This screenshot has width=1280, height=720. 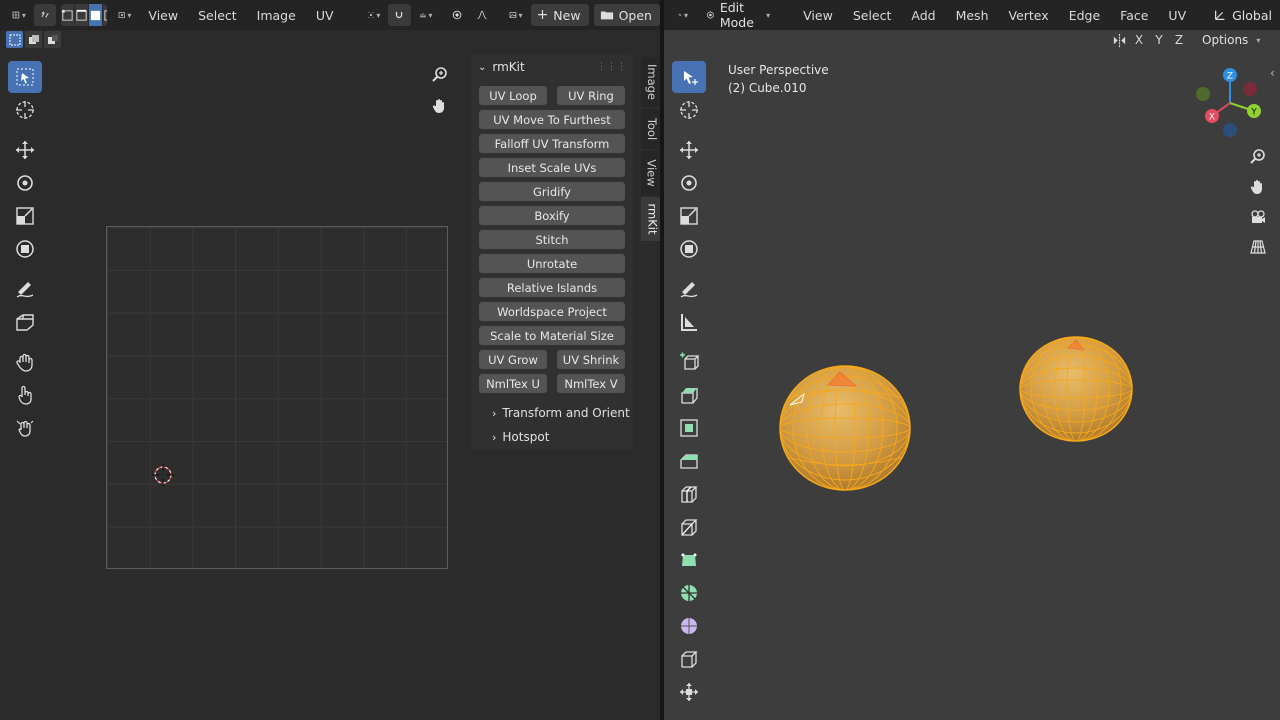 I want to click on bevel-tool, so click(x=689, y=461).